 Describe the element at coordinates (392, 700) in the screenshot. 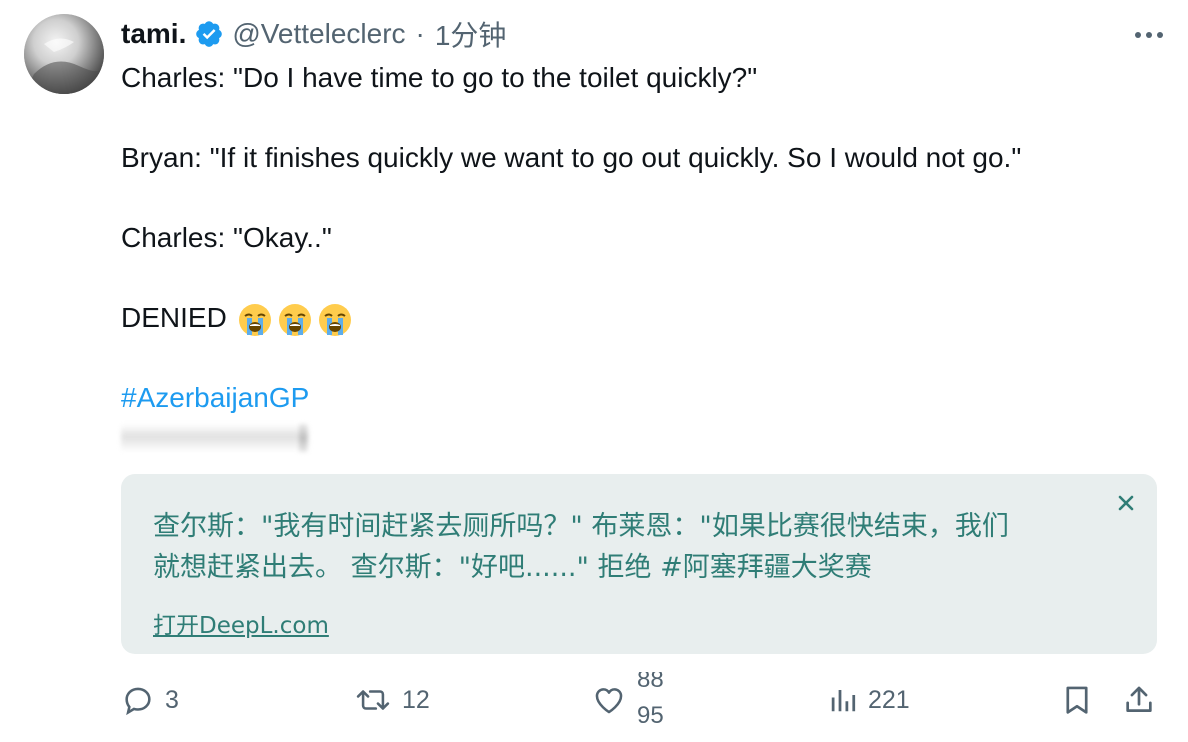

I see `retweet-button: 12` at that location.